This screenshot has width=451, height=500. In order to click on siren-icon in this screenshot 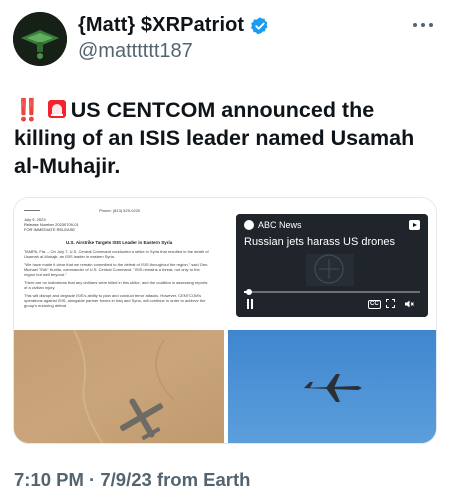, I will do `click(56, 109)`.